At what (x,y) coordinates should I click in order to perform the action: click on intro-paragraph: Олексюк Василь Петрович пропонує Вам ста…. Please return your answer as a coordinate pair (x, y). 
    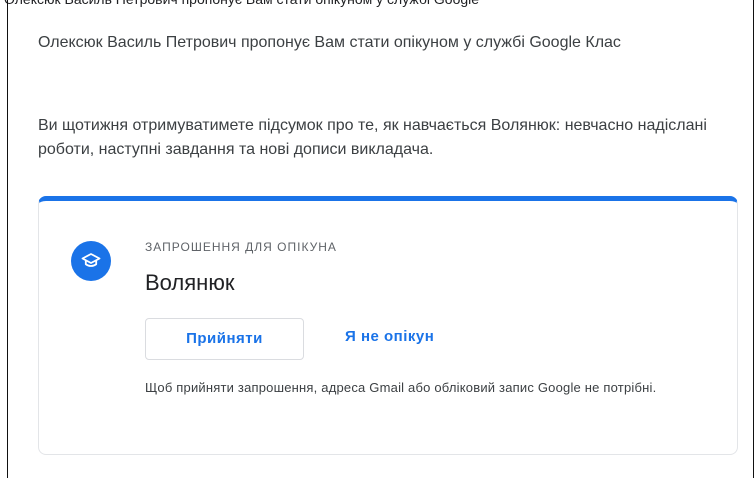
    Looking at the image, I should click on (329, 42).